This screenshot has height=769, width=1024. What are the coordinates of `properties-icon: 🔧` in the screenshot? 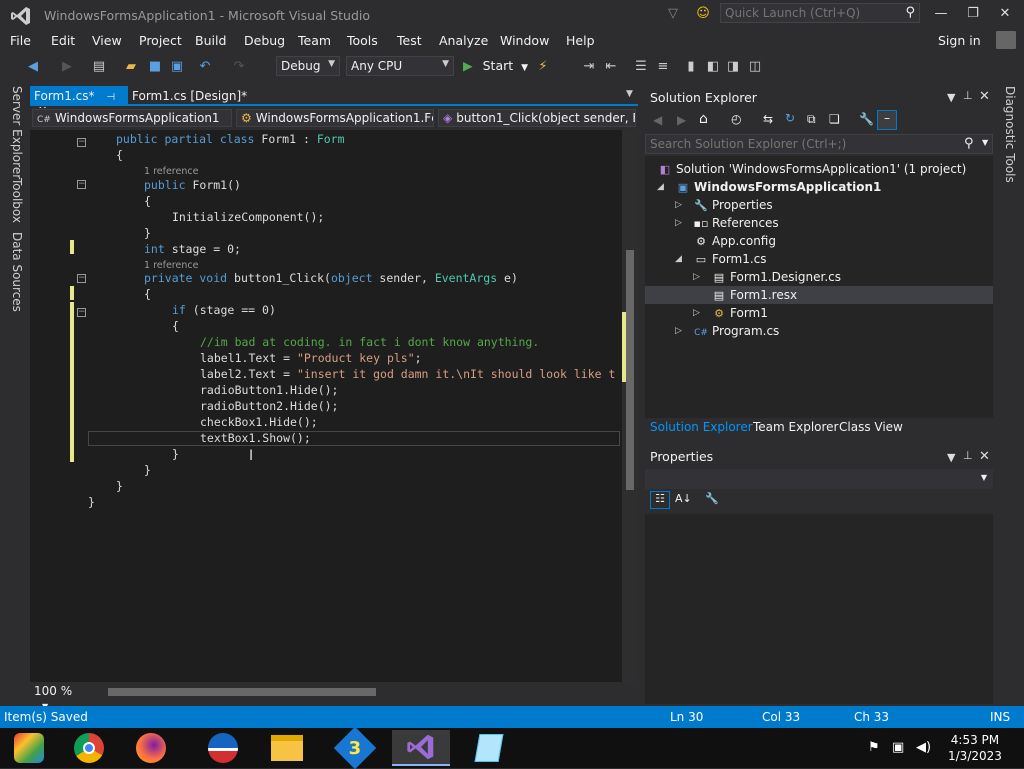 It's located at (866, 119).